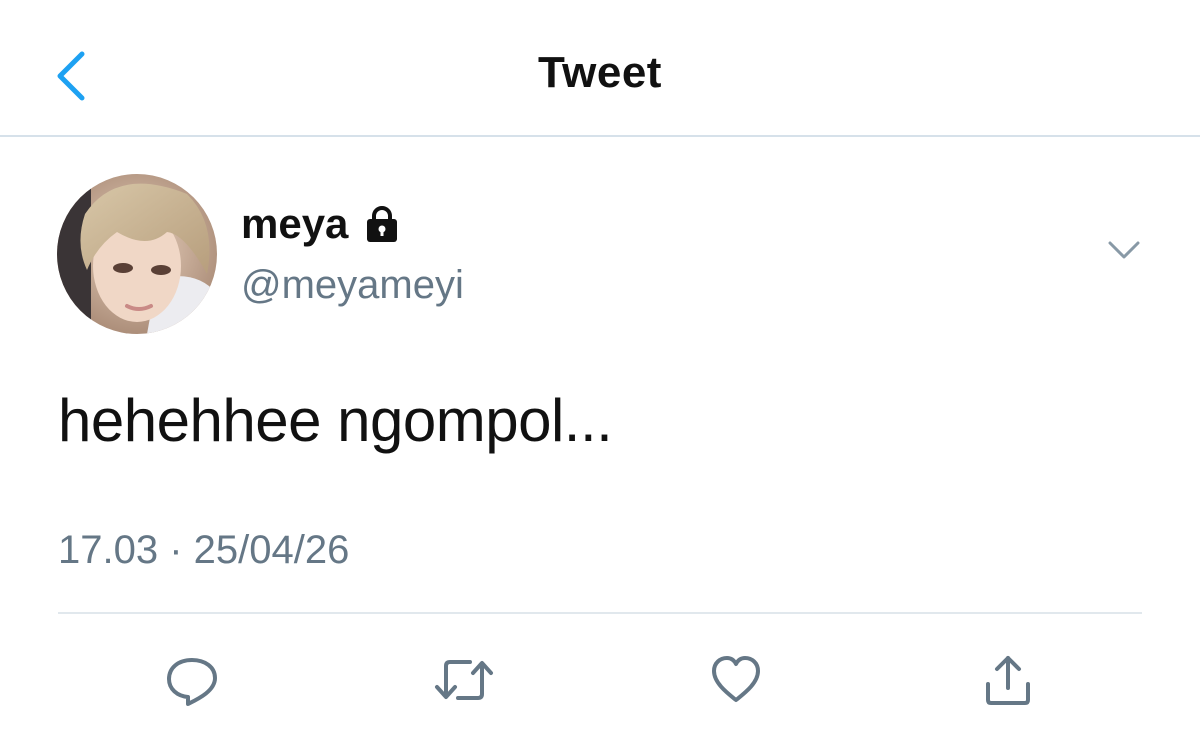 The image size is (1200, 739). I want to click on user-handle: @meyameyi, so click(352, 285).